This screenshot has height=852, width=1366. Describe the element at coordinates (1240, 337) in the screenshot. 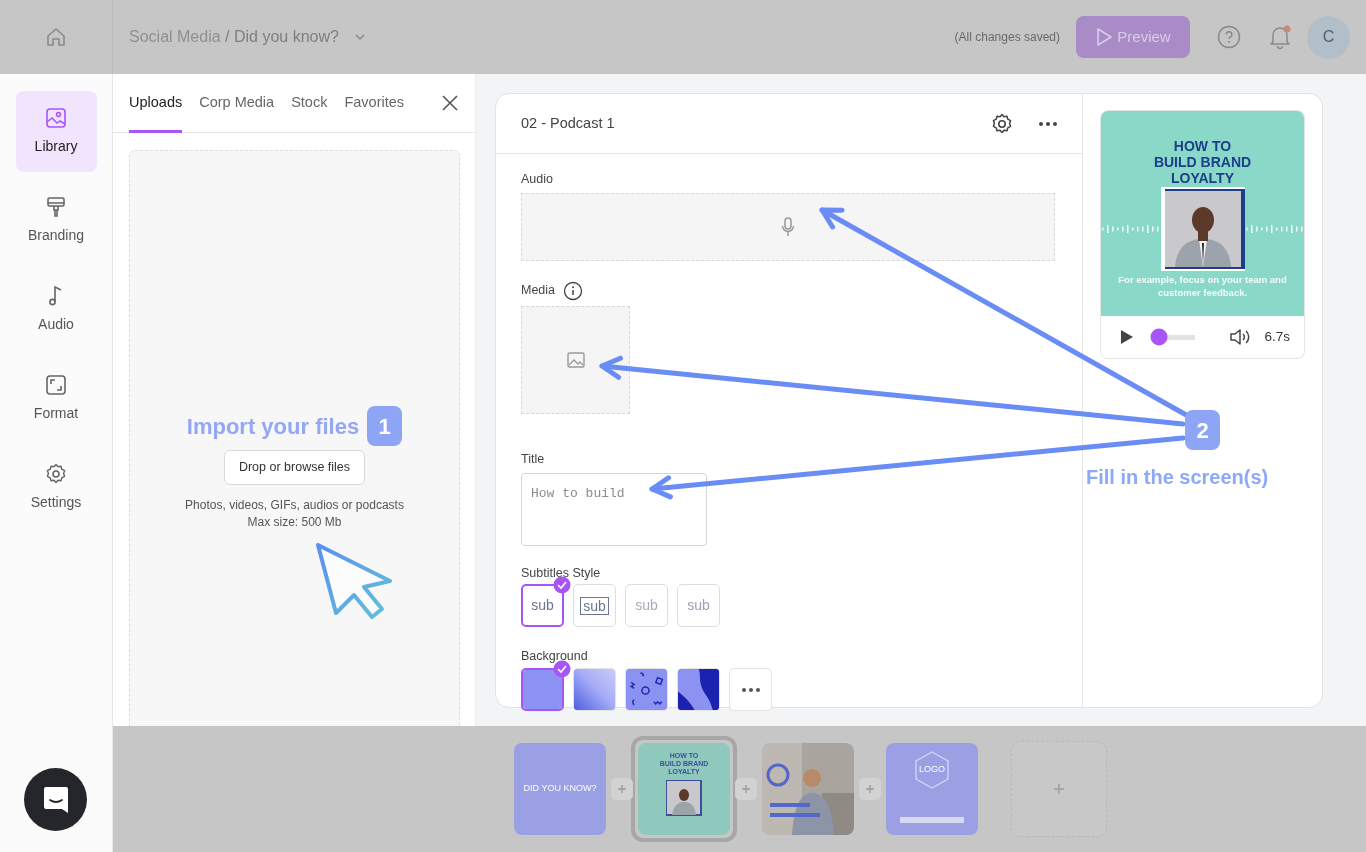

I see `volume-icon` at that location.